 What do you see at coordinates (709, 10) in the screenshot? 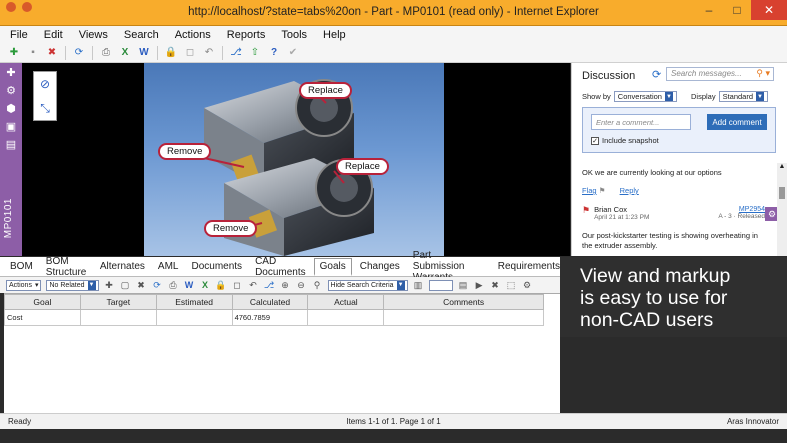
I see `minimize-icon: –` at bounding box center [709, 10].